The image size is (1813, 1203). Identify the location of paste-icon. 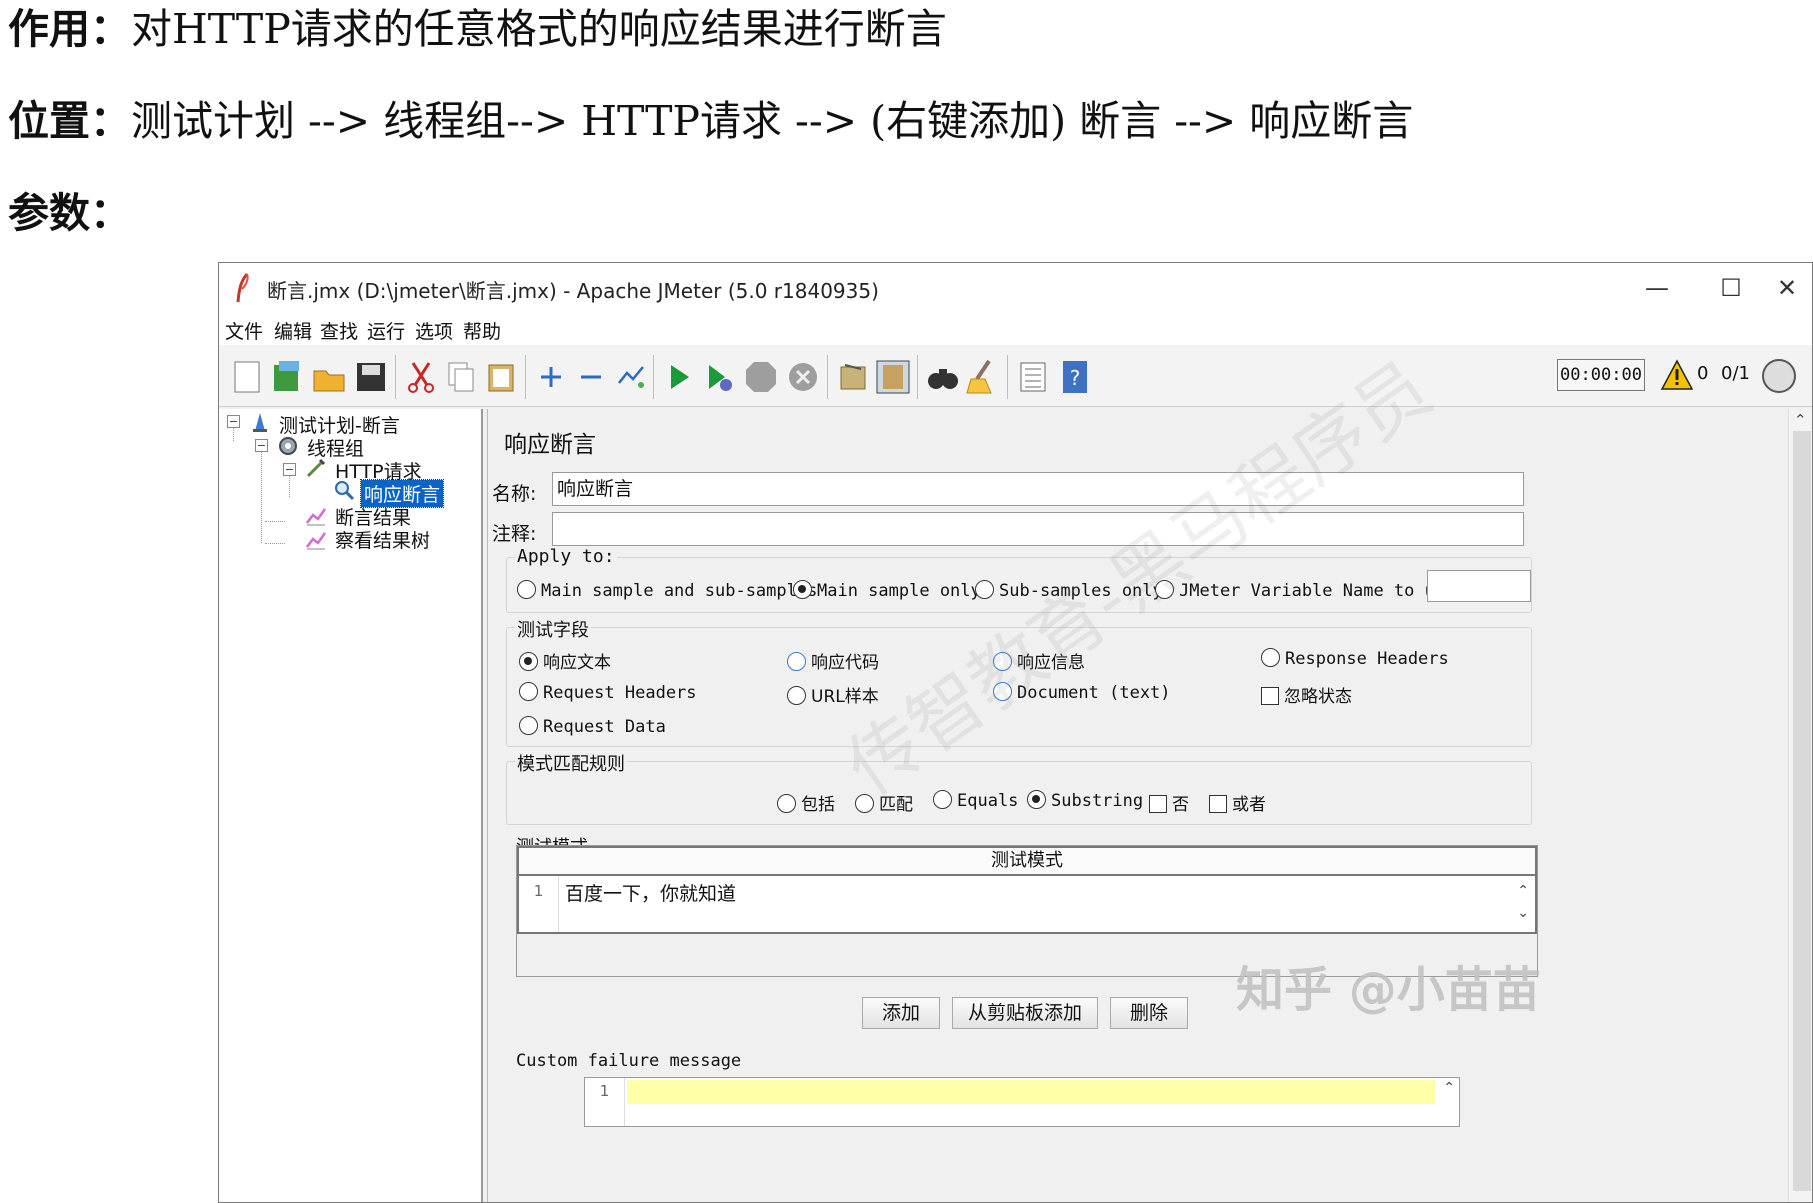
(501, 377).